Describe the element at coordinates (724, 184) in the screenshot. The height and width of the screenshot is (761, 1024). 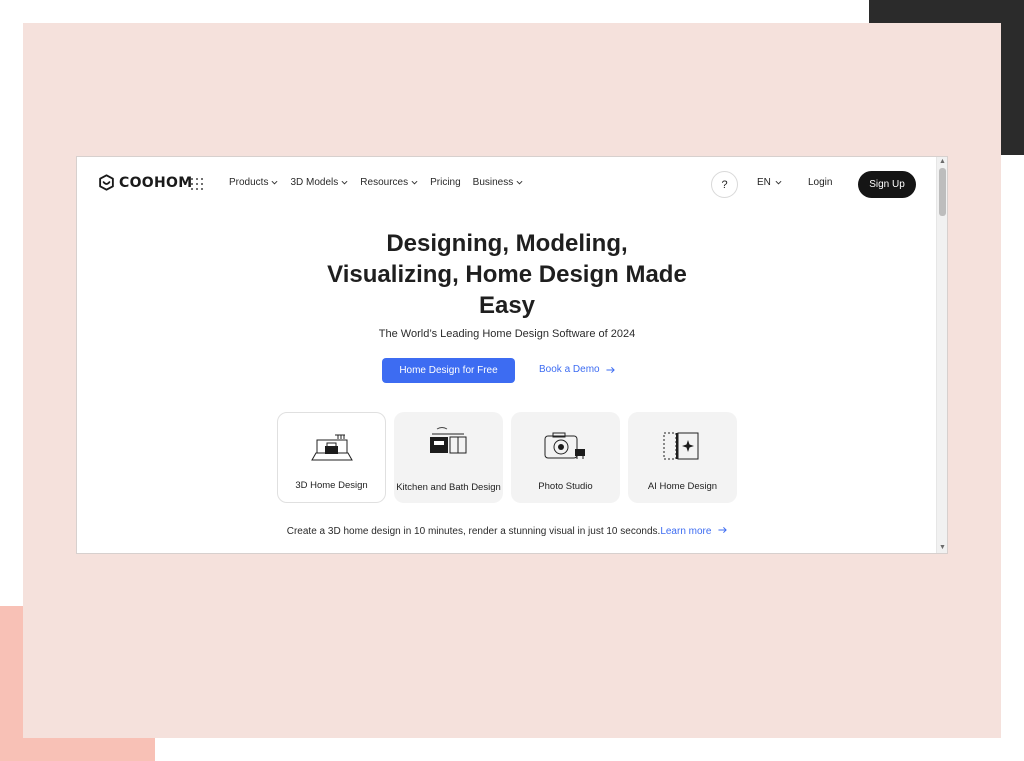
I see `help-button: ?` at that location.